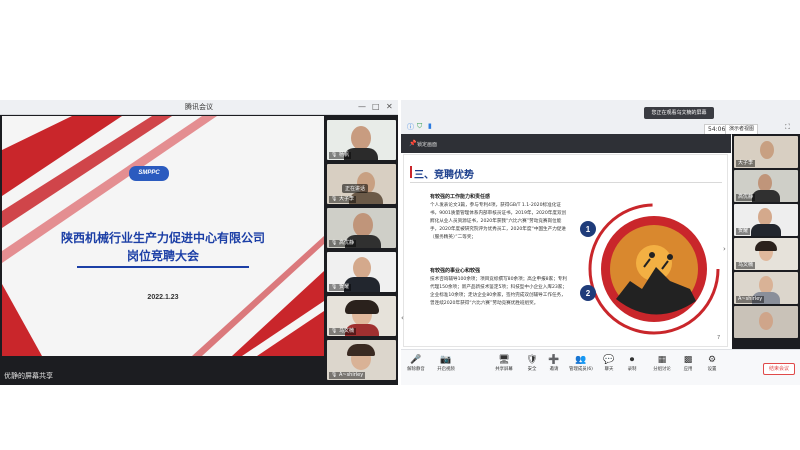 Image resolution: width=800 pixels, height=450 pixels. Describe the element at coordinates (455, 271) in the screenshot. I see `section2-title: 有较强的事业心和较强` at that location.